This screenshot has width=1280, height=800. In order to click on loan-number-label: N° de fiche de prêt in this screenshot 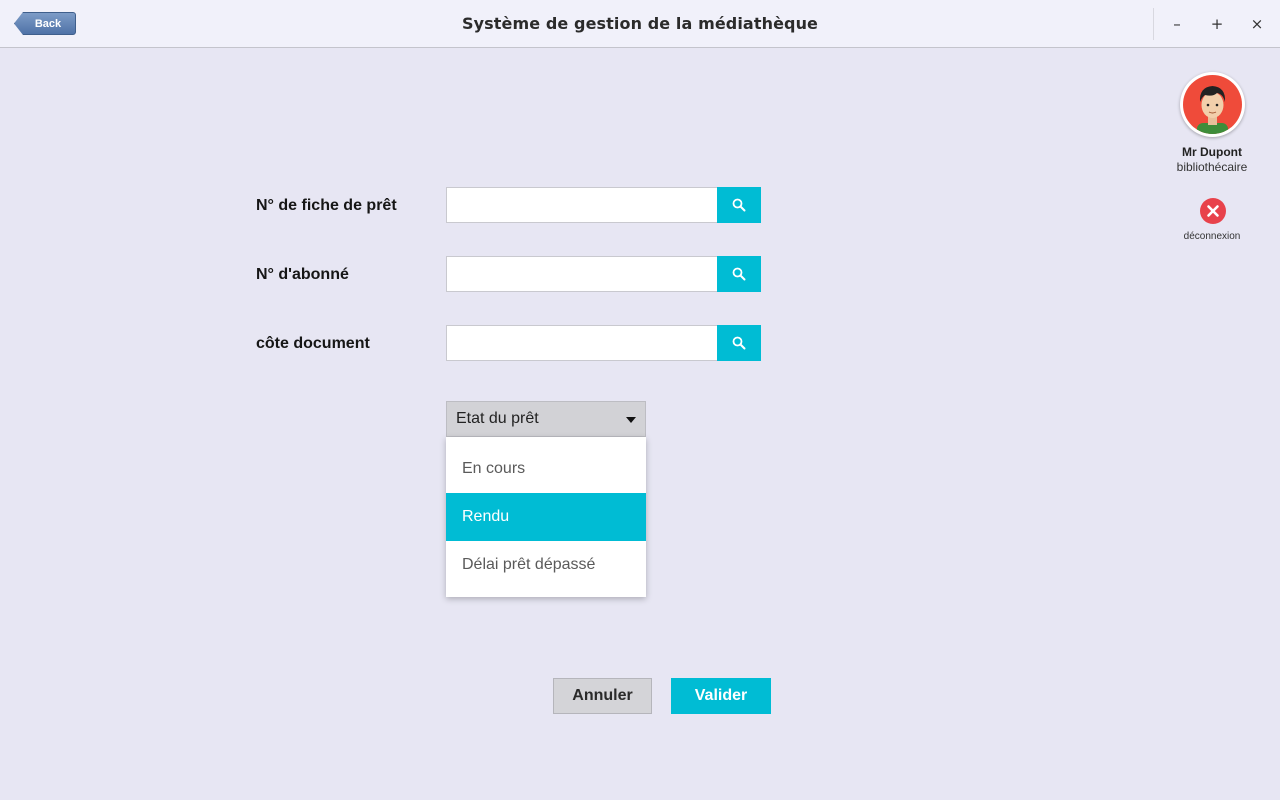, I will do `click(326, 205)`.